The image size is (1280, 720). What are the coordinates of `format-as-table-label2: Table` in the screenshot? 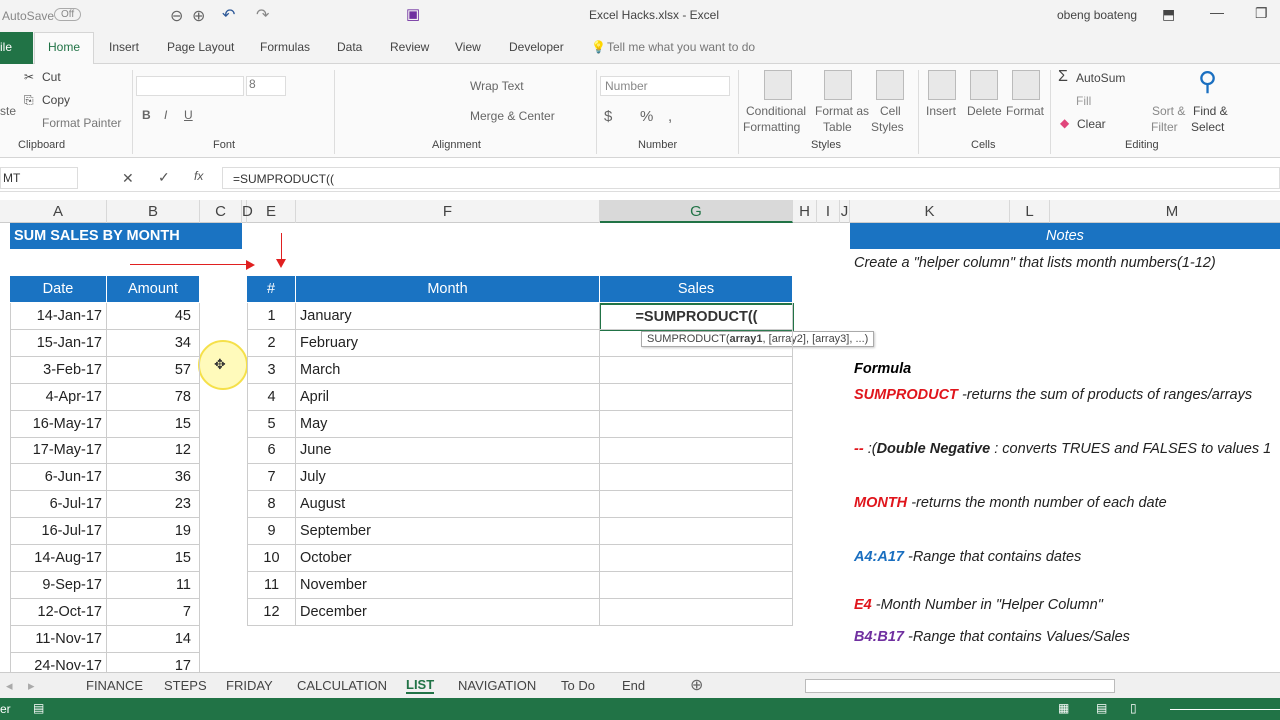 It's located at (837, 127).